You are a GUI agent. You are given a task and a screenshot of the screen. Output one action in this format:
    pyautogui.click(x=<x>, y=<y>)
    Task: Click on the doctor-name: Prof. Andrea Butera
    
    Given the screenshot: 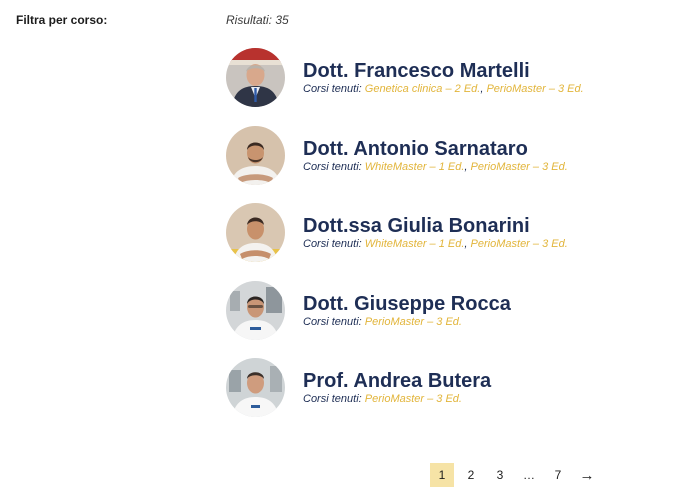 What is the action you would take?
    pyautogui.click(x=397, y=381)
    